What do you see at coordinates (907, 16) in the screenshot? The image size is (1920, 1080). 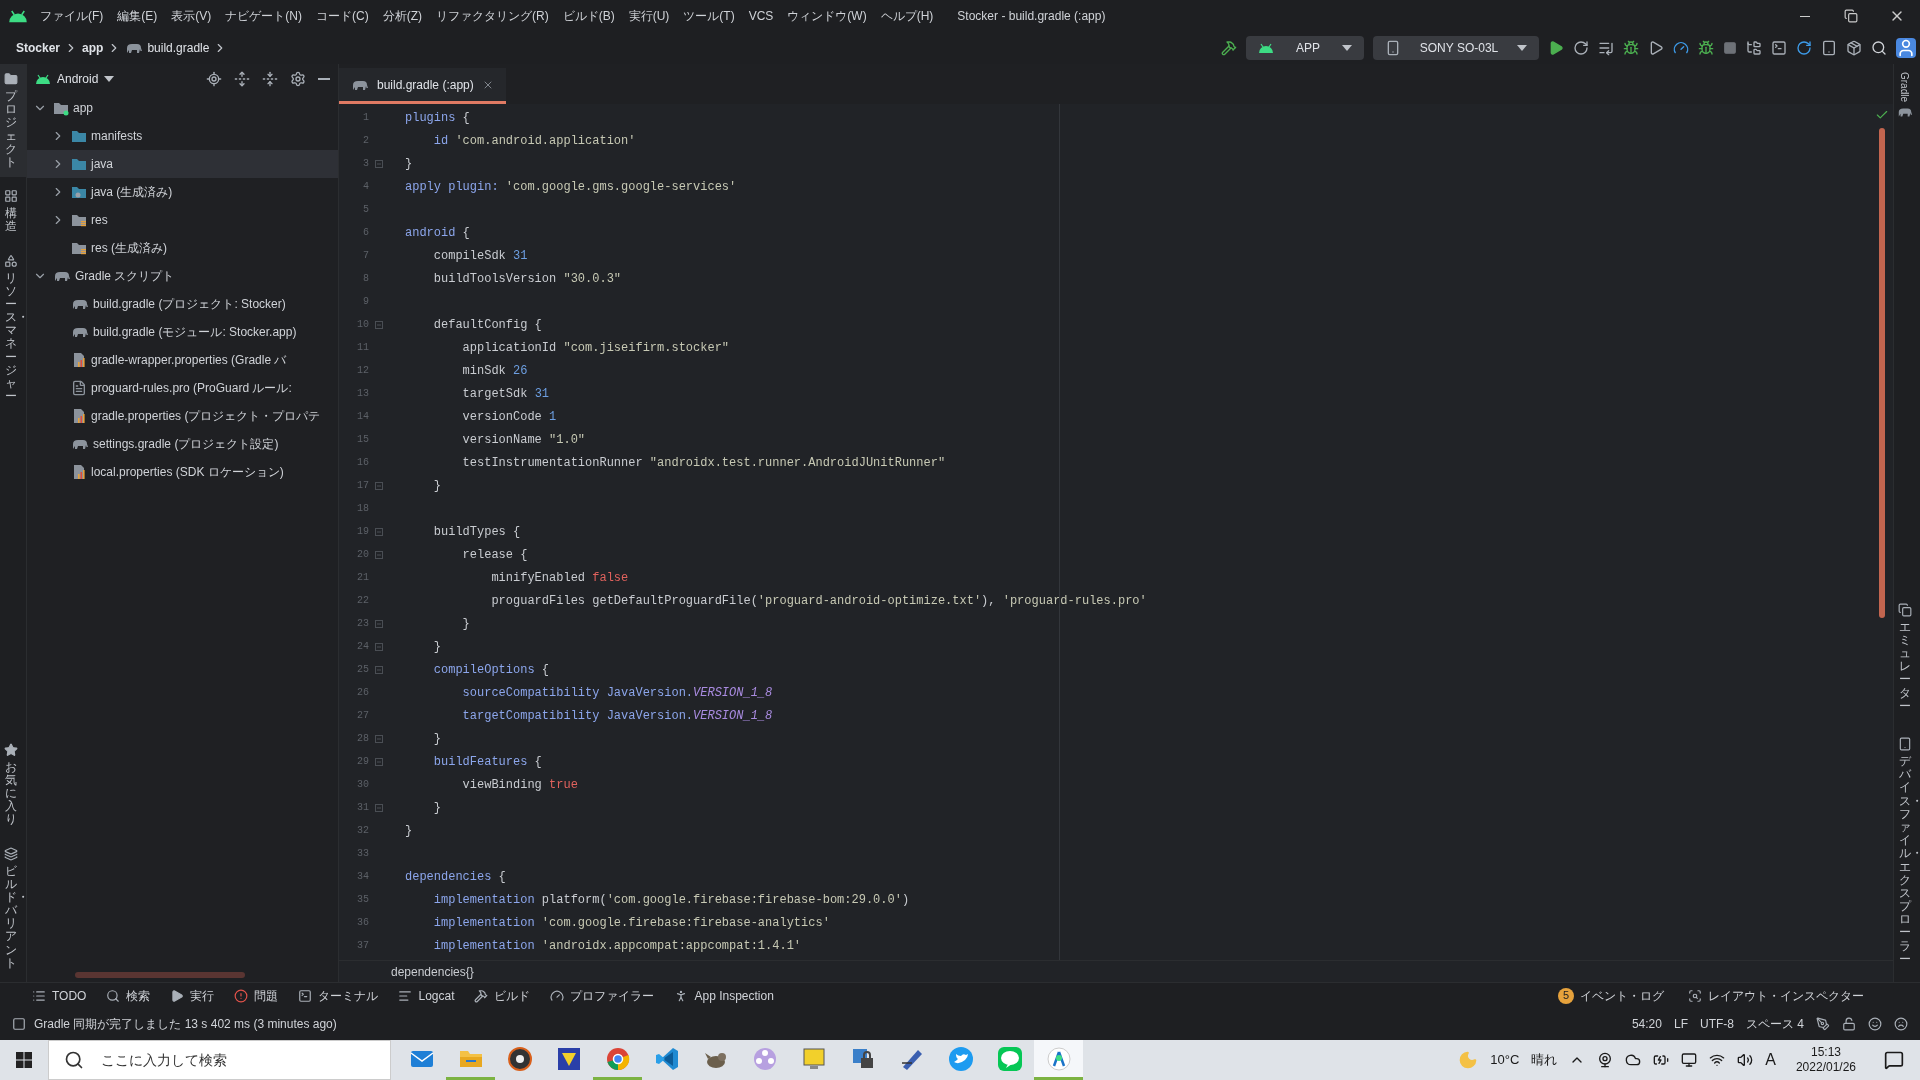 I see `menu-item: ヘルプ(H)` at bounding box center [907, 16].